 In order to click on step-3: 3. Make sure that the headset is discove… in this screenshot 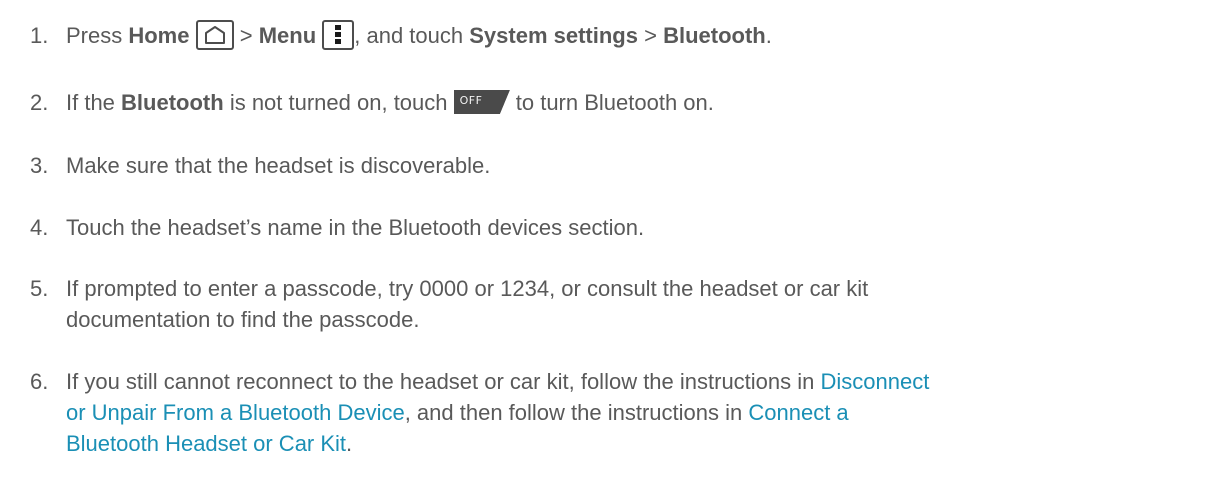, I will do `click(610, 165)`.